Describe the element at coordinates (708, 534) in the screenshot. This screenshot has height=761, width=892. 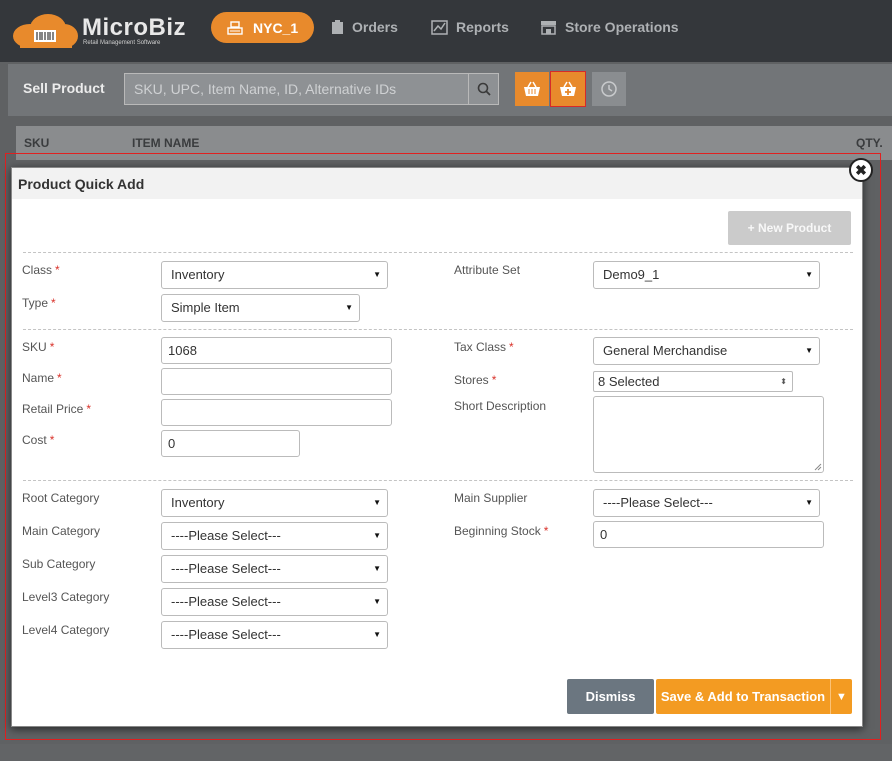
I see `beginning-stock-field: 0` at that location.